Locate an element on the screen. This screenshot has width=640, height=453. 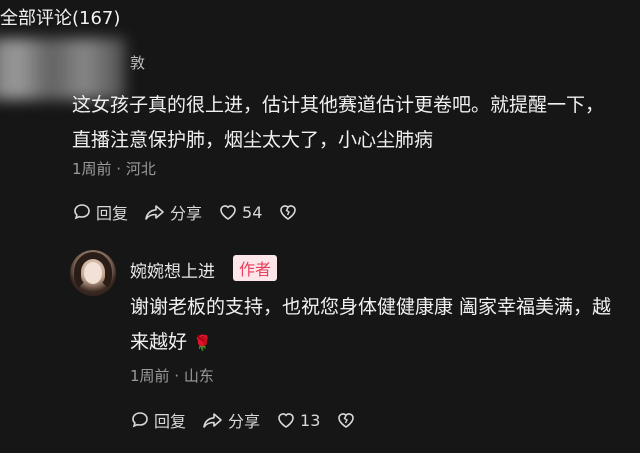
reply-share-label: 分享 is located at coordinates (244, 421).